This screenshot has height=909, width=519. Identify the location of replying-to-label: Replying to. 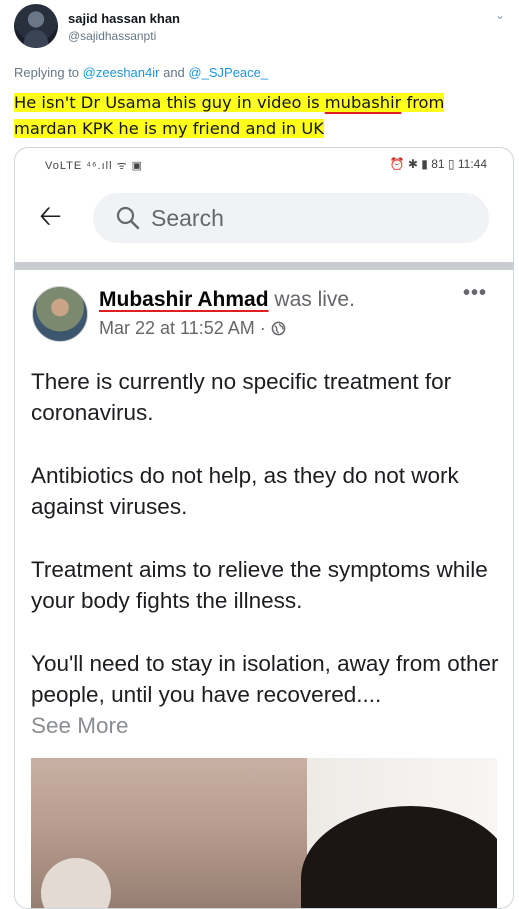
(47, 72).